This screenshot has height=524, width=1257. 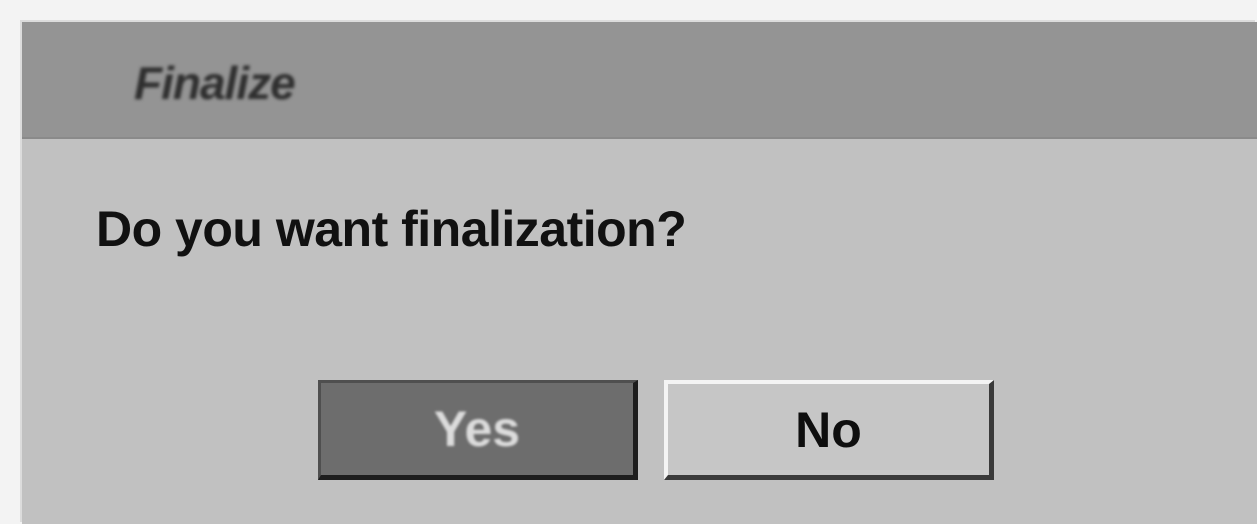 I want to click on dialog-message: Do you want finalization?, so click(x=391, y=229).